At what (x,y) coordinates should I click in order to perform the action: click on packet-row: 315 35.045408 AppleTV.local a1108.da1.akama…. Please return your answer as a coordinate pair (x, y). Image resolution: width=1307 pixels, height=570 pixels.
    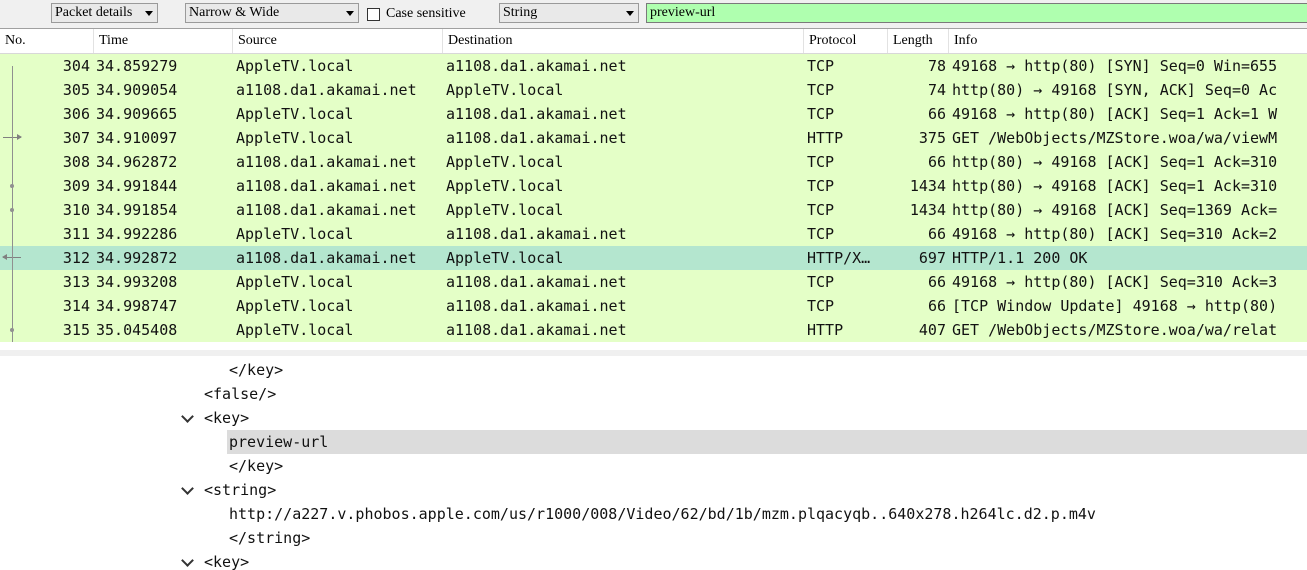
    Looking at the image, I should click on (653, 330).